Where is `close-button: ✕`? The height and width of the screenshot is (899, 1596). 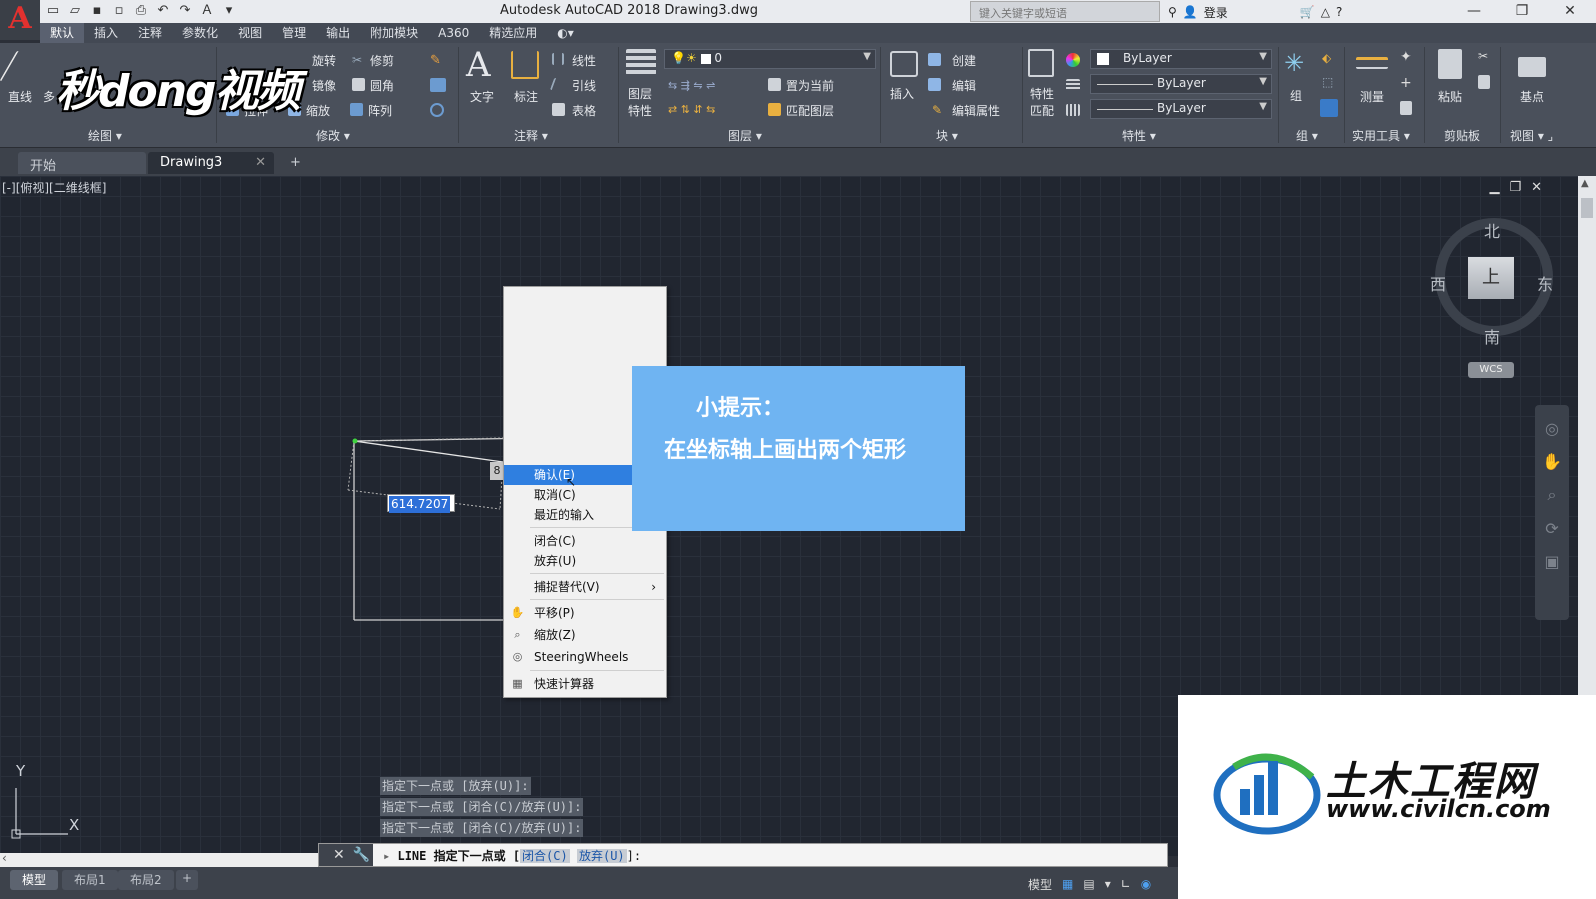 close-button: ✕ is located at coordinates (1570, 11).